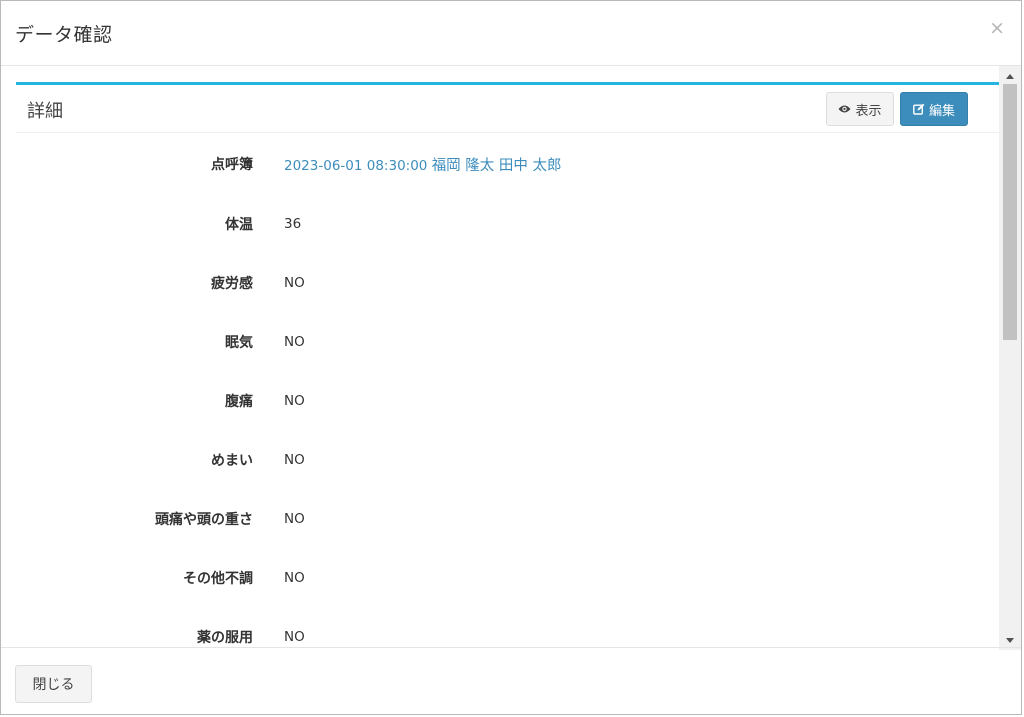  I want to click on modal-header: データ確認 ×, so click(511, 33).